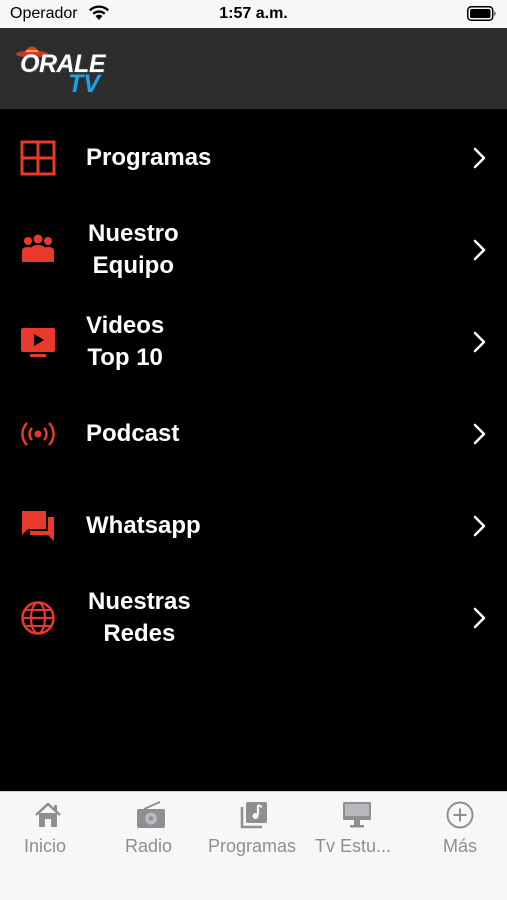 The height and width of the screenshot is (900, 507). Describe the element at coordinates (460, 832) in the screenshot. I see `tab-mas: Más` at that location.